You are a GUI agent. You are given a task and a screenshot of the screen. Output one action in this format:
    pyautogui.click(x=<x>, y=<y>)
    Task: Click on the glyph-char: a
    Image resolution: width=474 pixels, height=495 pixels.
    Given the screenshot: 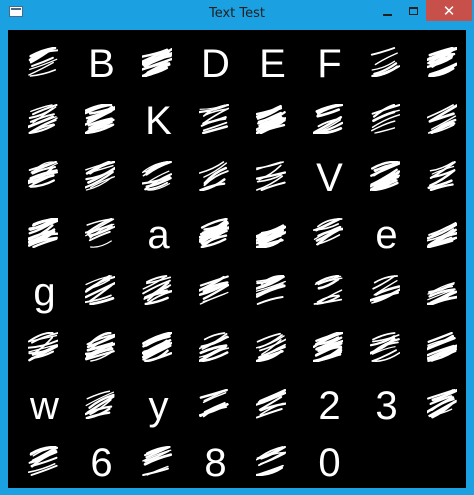 What is the action you would take?
    pyautogui.click(x=158, y=235)
    